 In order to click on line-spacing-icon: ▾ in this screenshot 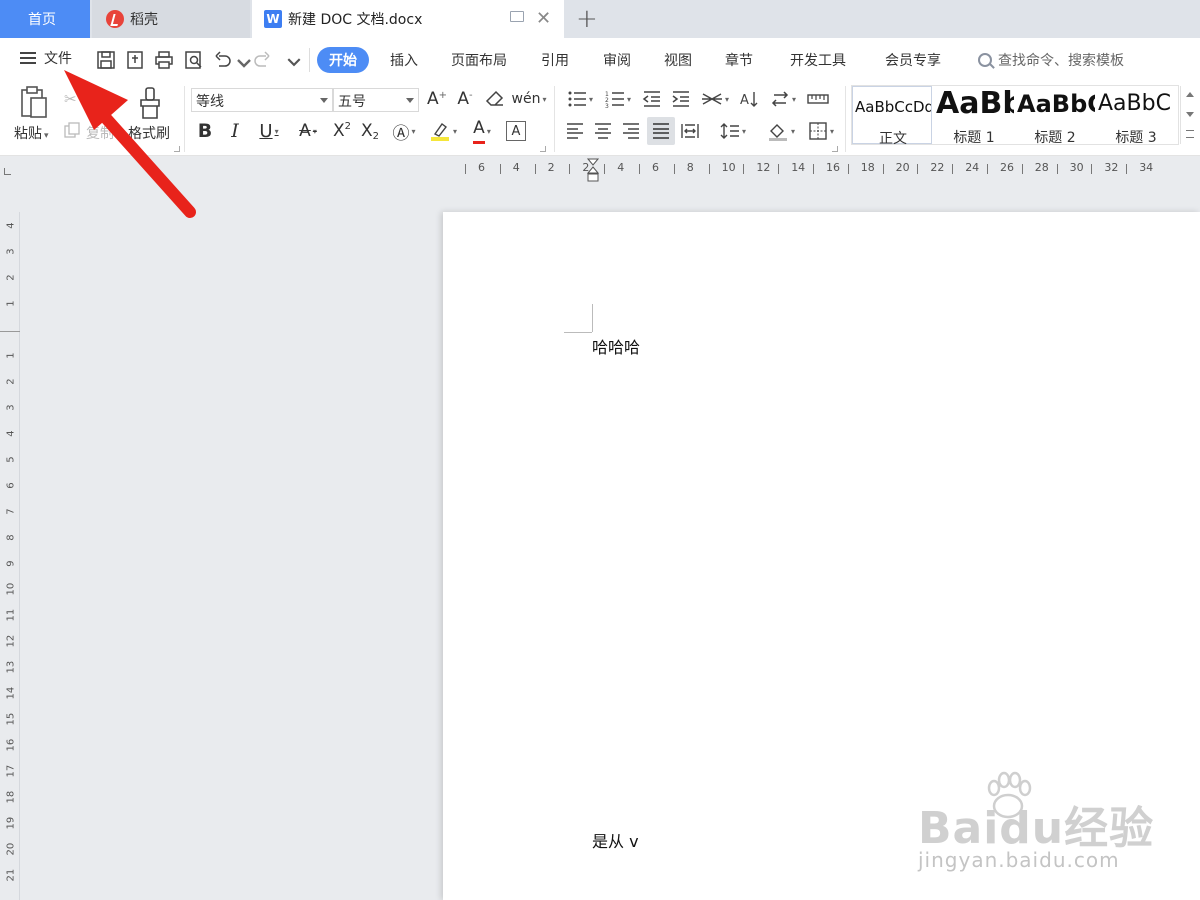, I will do `click(733, 131)`.